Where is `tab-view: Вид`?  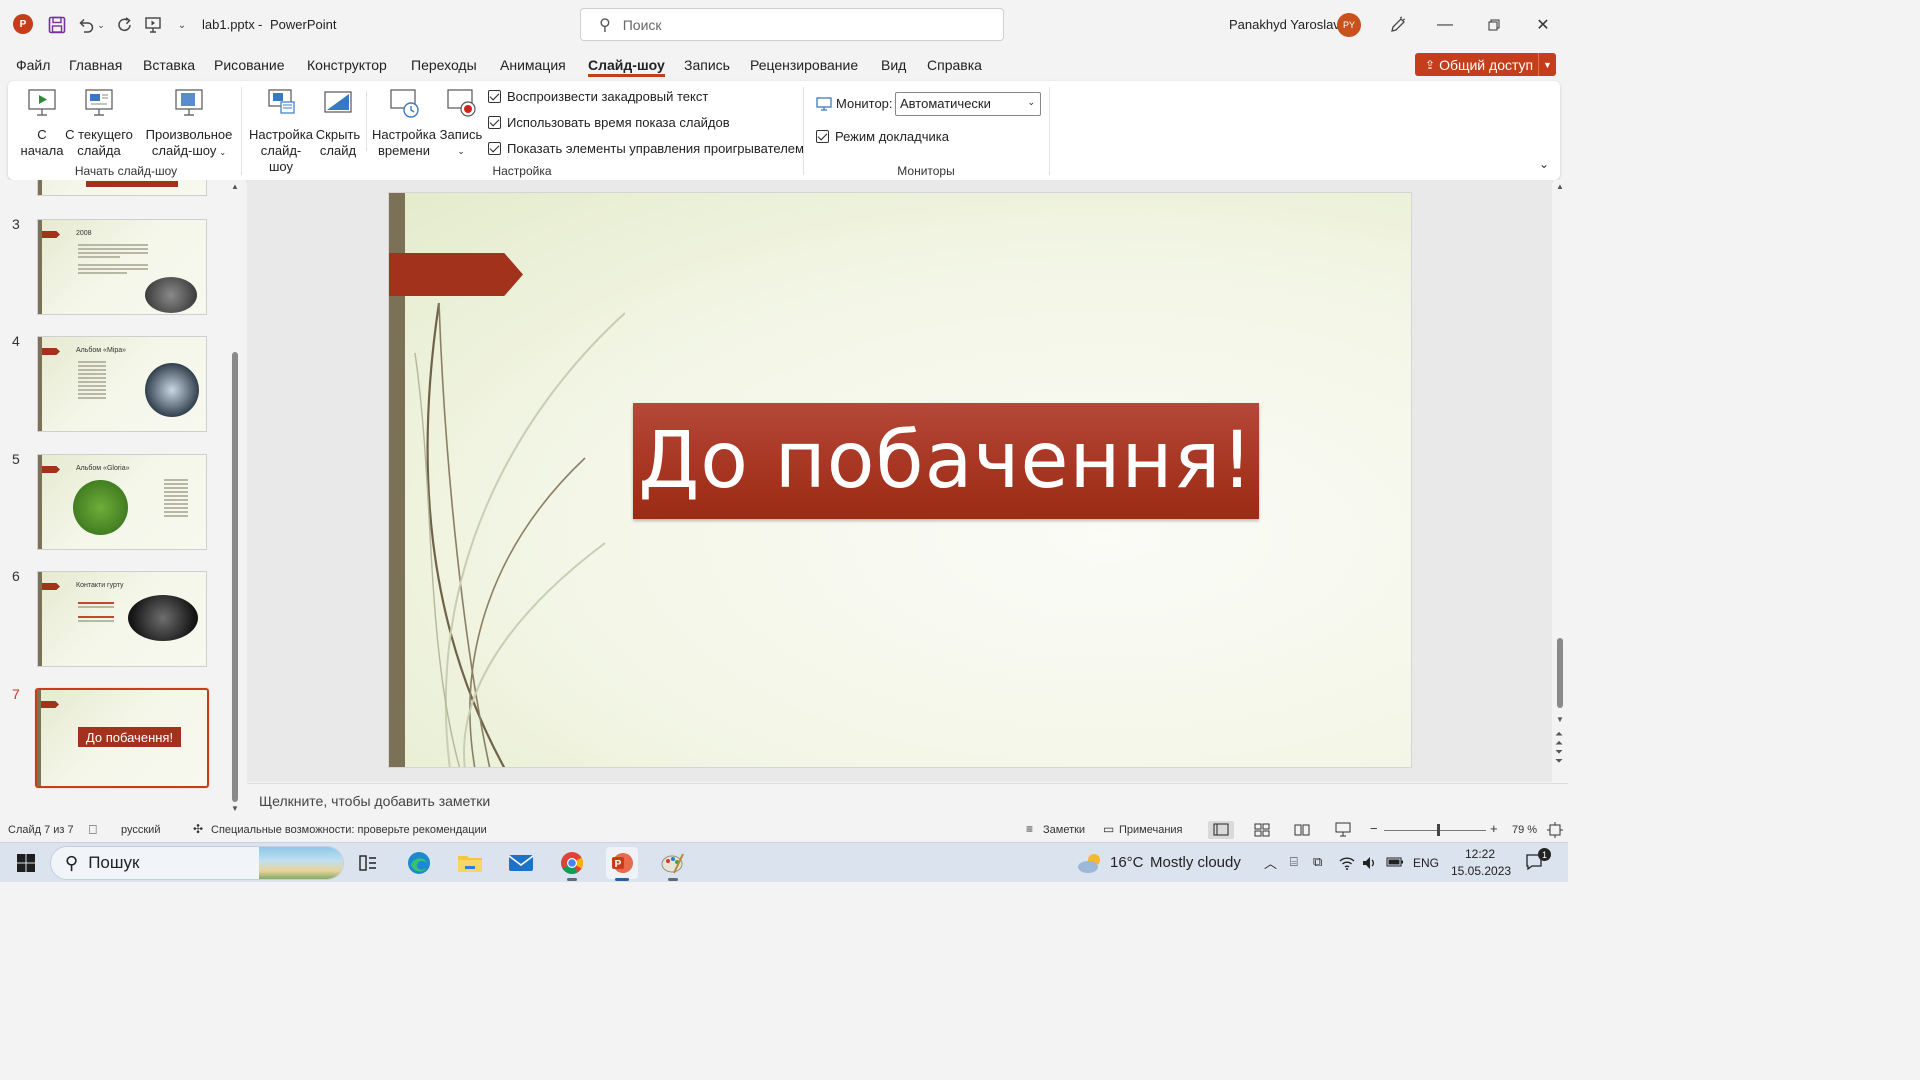
tab-view: Вид is located at coordinates (893, 65).